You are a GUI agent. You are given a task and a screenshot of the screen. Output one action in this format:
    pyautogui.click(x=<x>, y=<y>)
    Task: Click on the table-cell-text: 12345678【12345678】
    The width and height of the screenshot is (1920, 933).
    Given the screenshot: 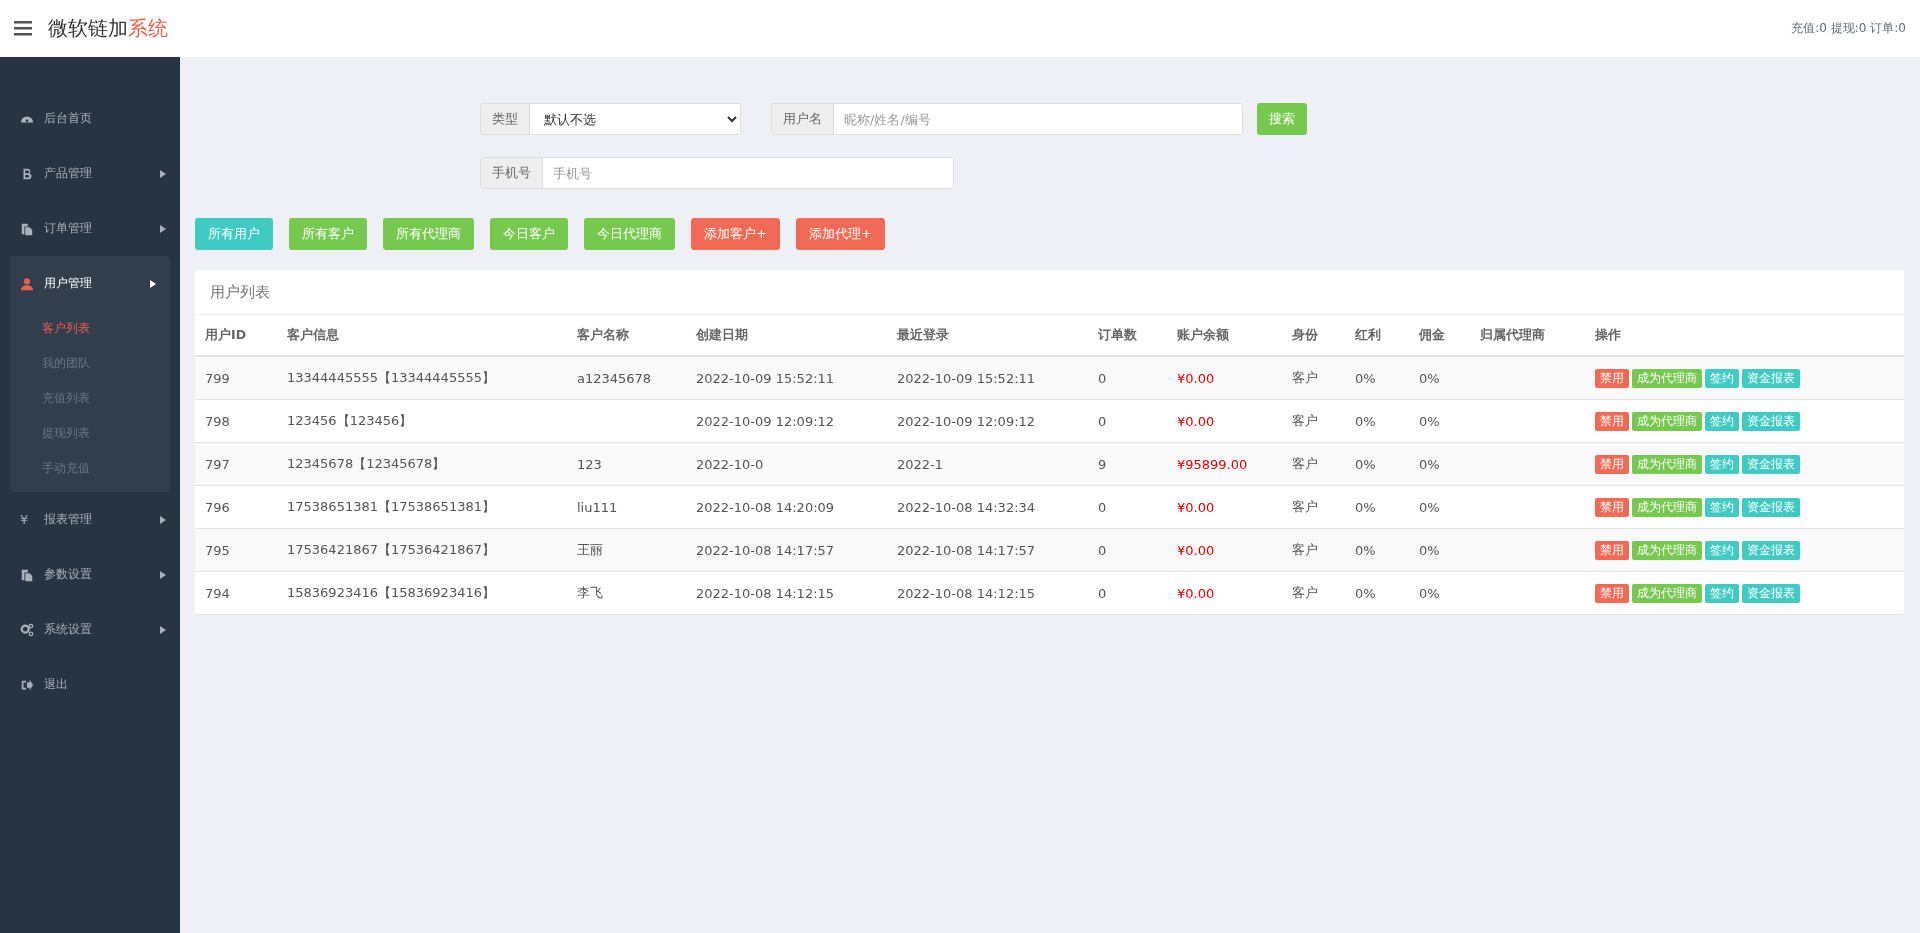 What is the action you would take?
    pyautogui.click(x=367, y=464)
    